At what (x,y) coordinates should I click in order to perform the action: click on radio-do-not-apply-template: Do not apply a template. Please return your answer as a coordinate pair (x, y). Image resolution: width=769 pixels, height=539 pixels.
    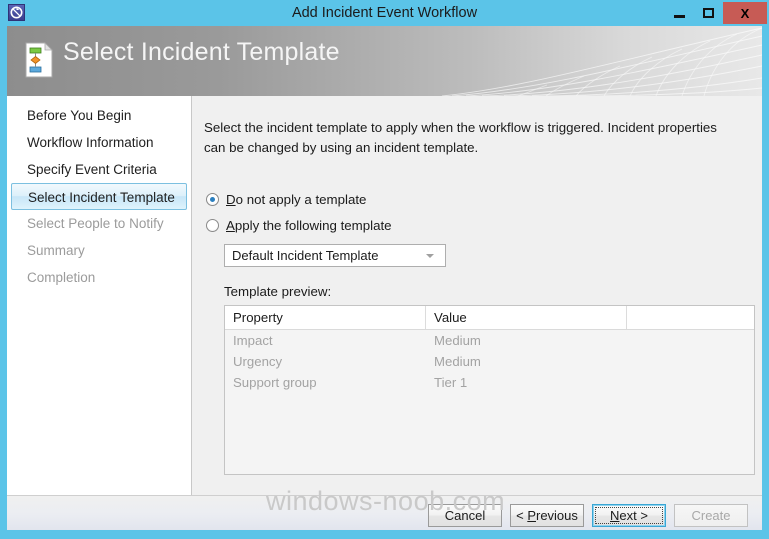
    Looking at the image, I should click on (286, 199).